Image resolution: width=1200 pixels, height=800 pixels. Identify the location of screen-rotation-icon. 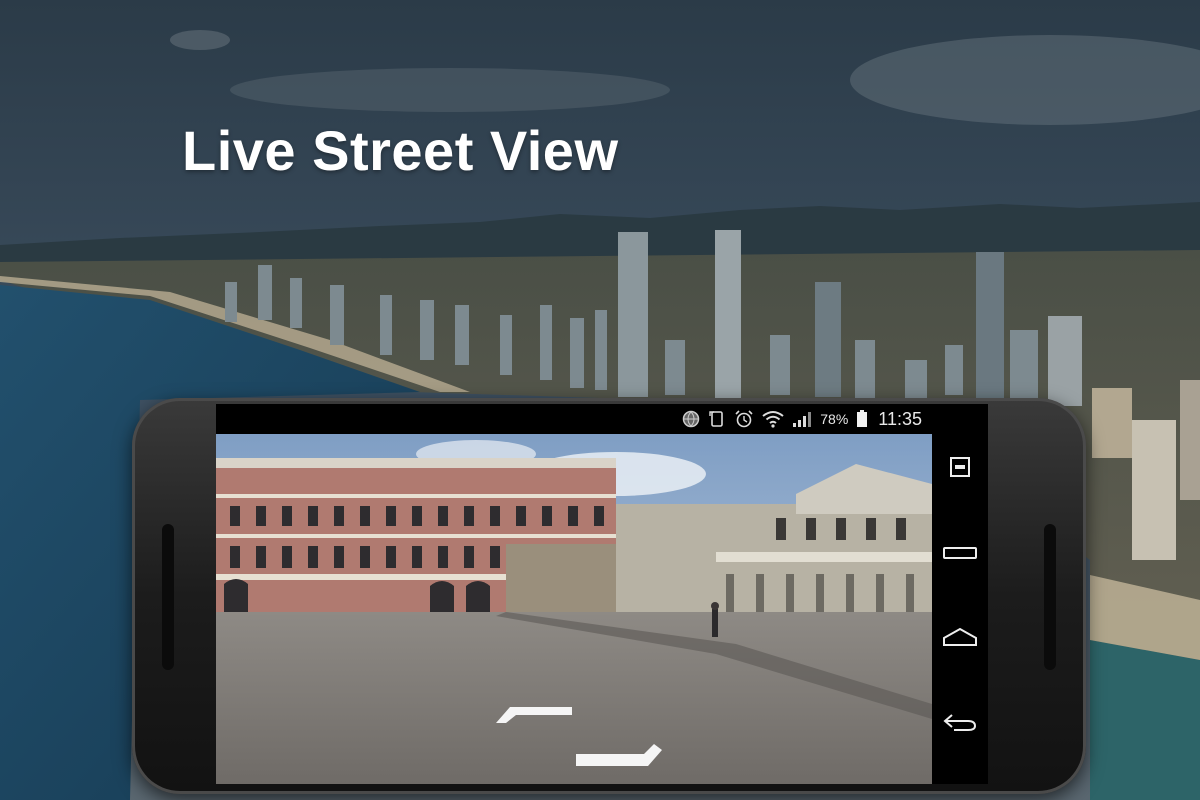
(717, 419).